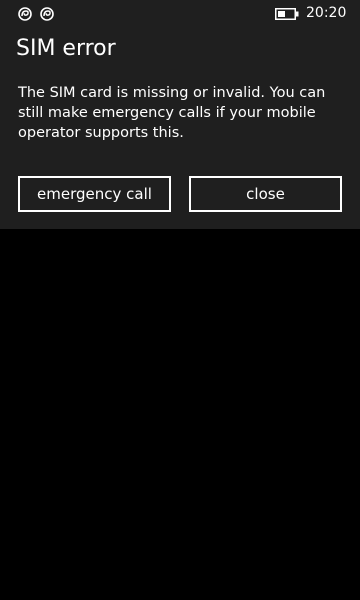 The image size is (360, 600). What do you see at coordinates (287, 14) in the screenshot?
I see `battery-icon` at bounding box center [287, 14].